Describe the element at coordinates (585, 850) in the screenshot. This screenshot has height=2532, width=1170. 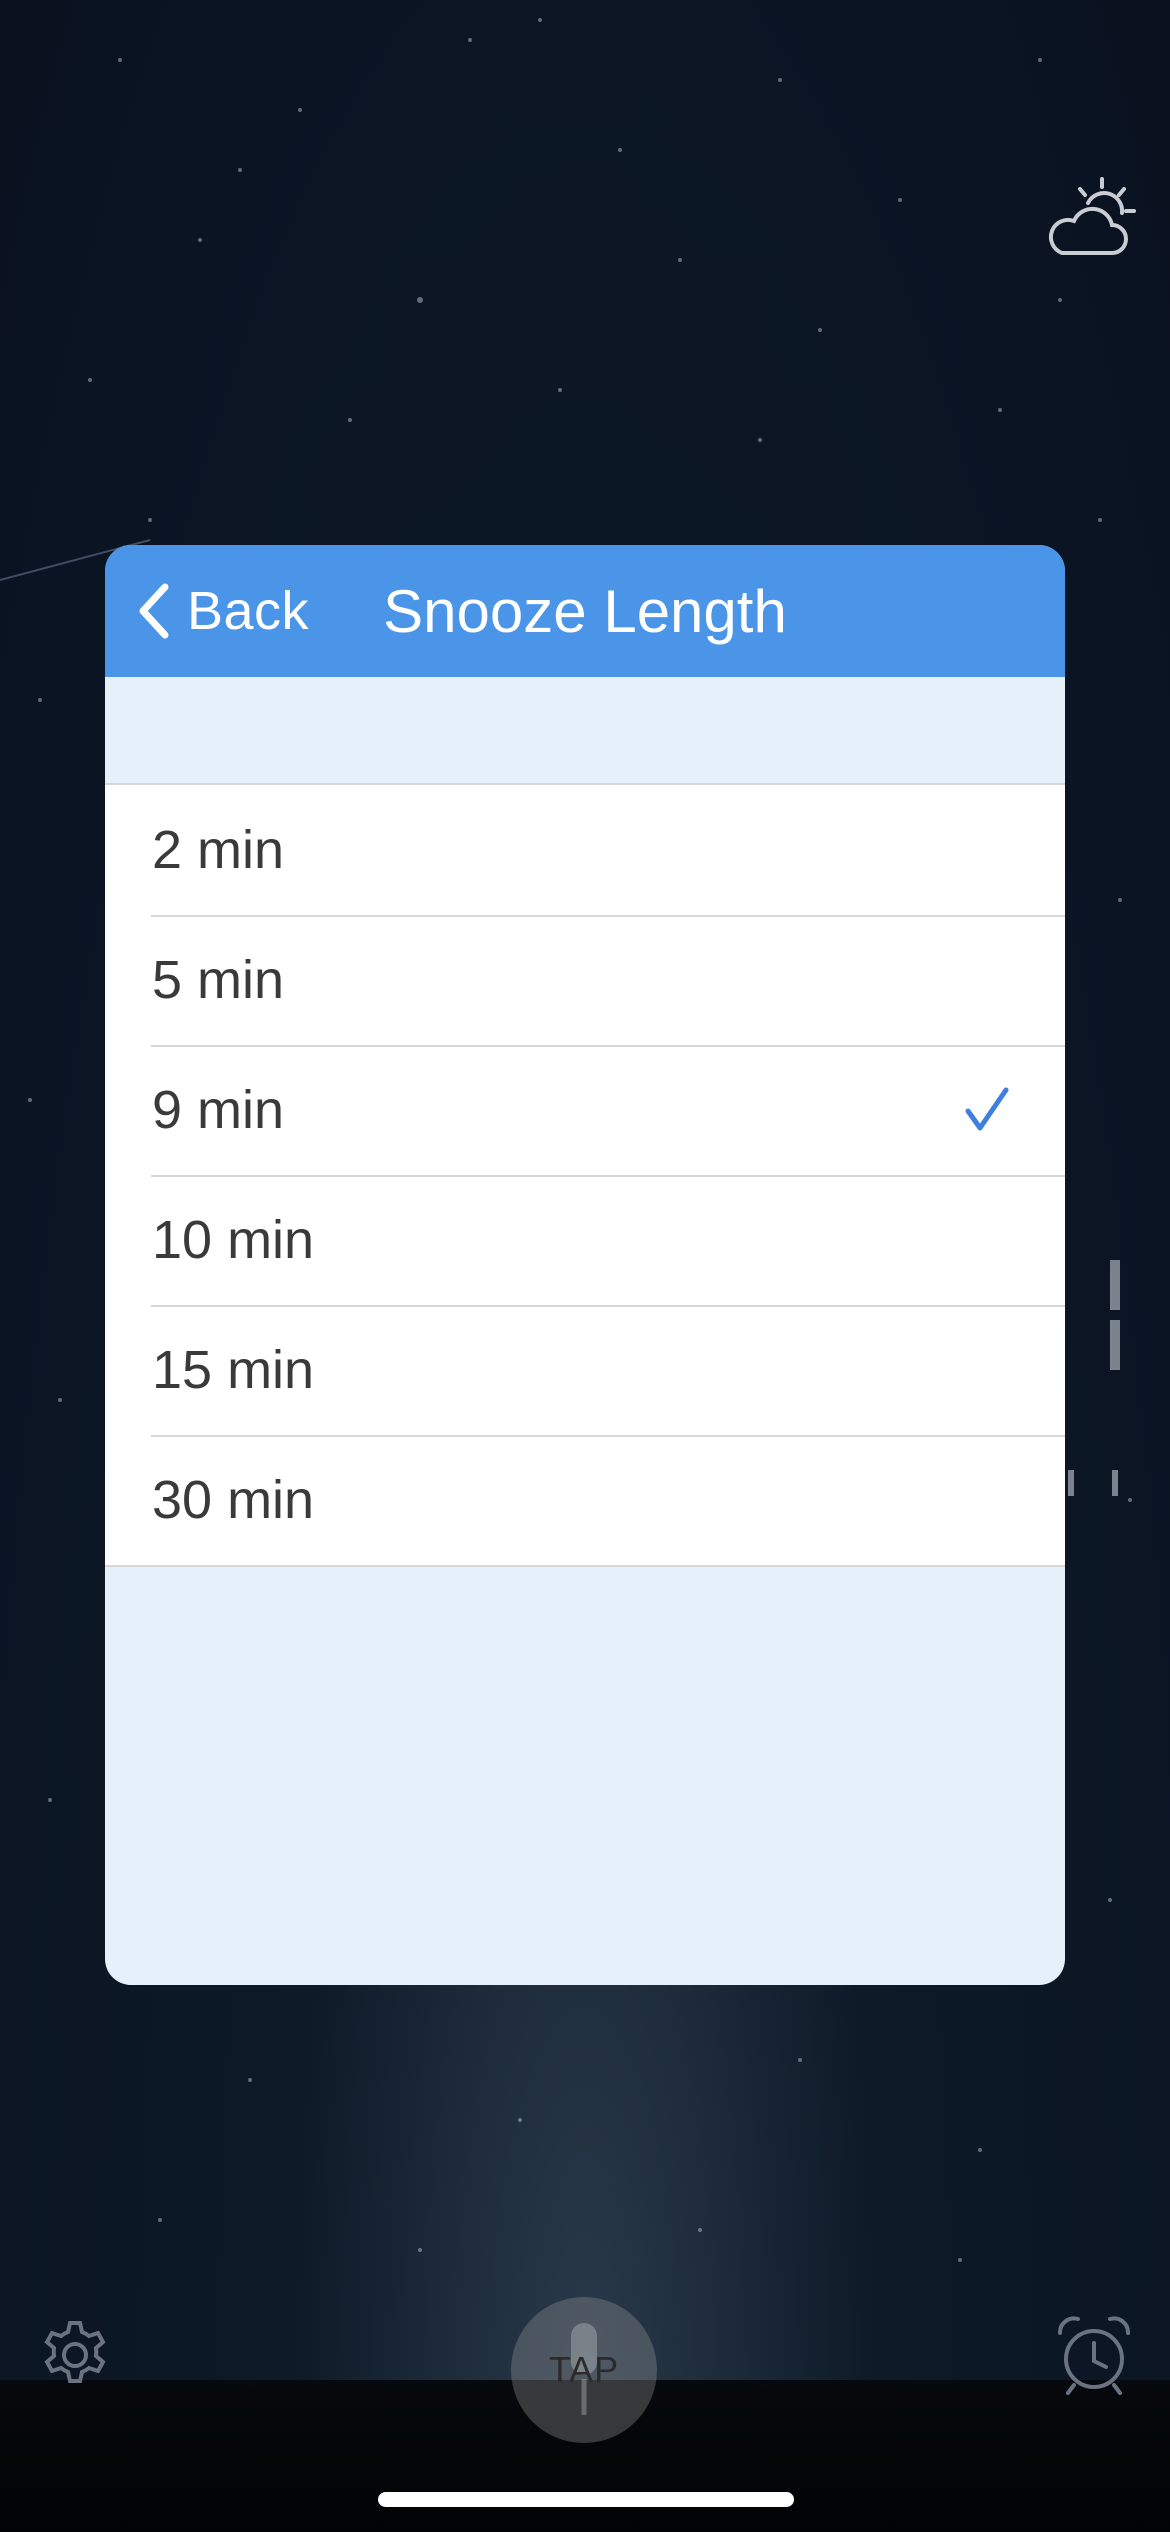
I see `snooze-option-2-min: 2 min` at that location.